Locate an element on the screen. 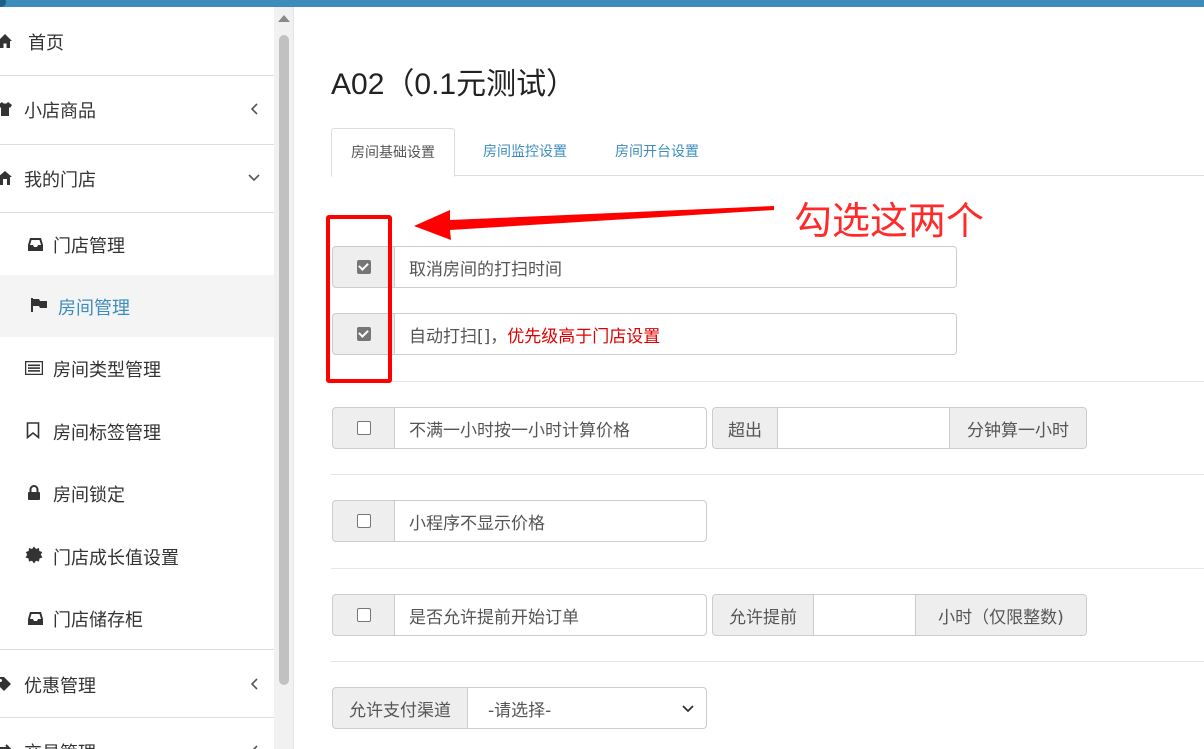 The image size is (1204, 749). page-title: A02（0.1元测试） is located at coordinates (454, 84).